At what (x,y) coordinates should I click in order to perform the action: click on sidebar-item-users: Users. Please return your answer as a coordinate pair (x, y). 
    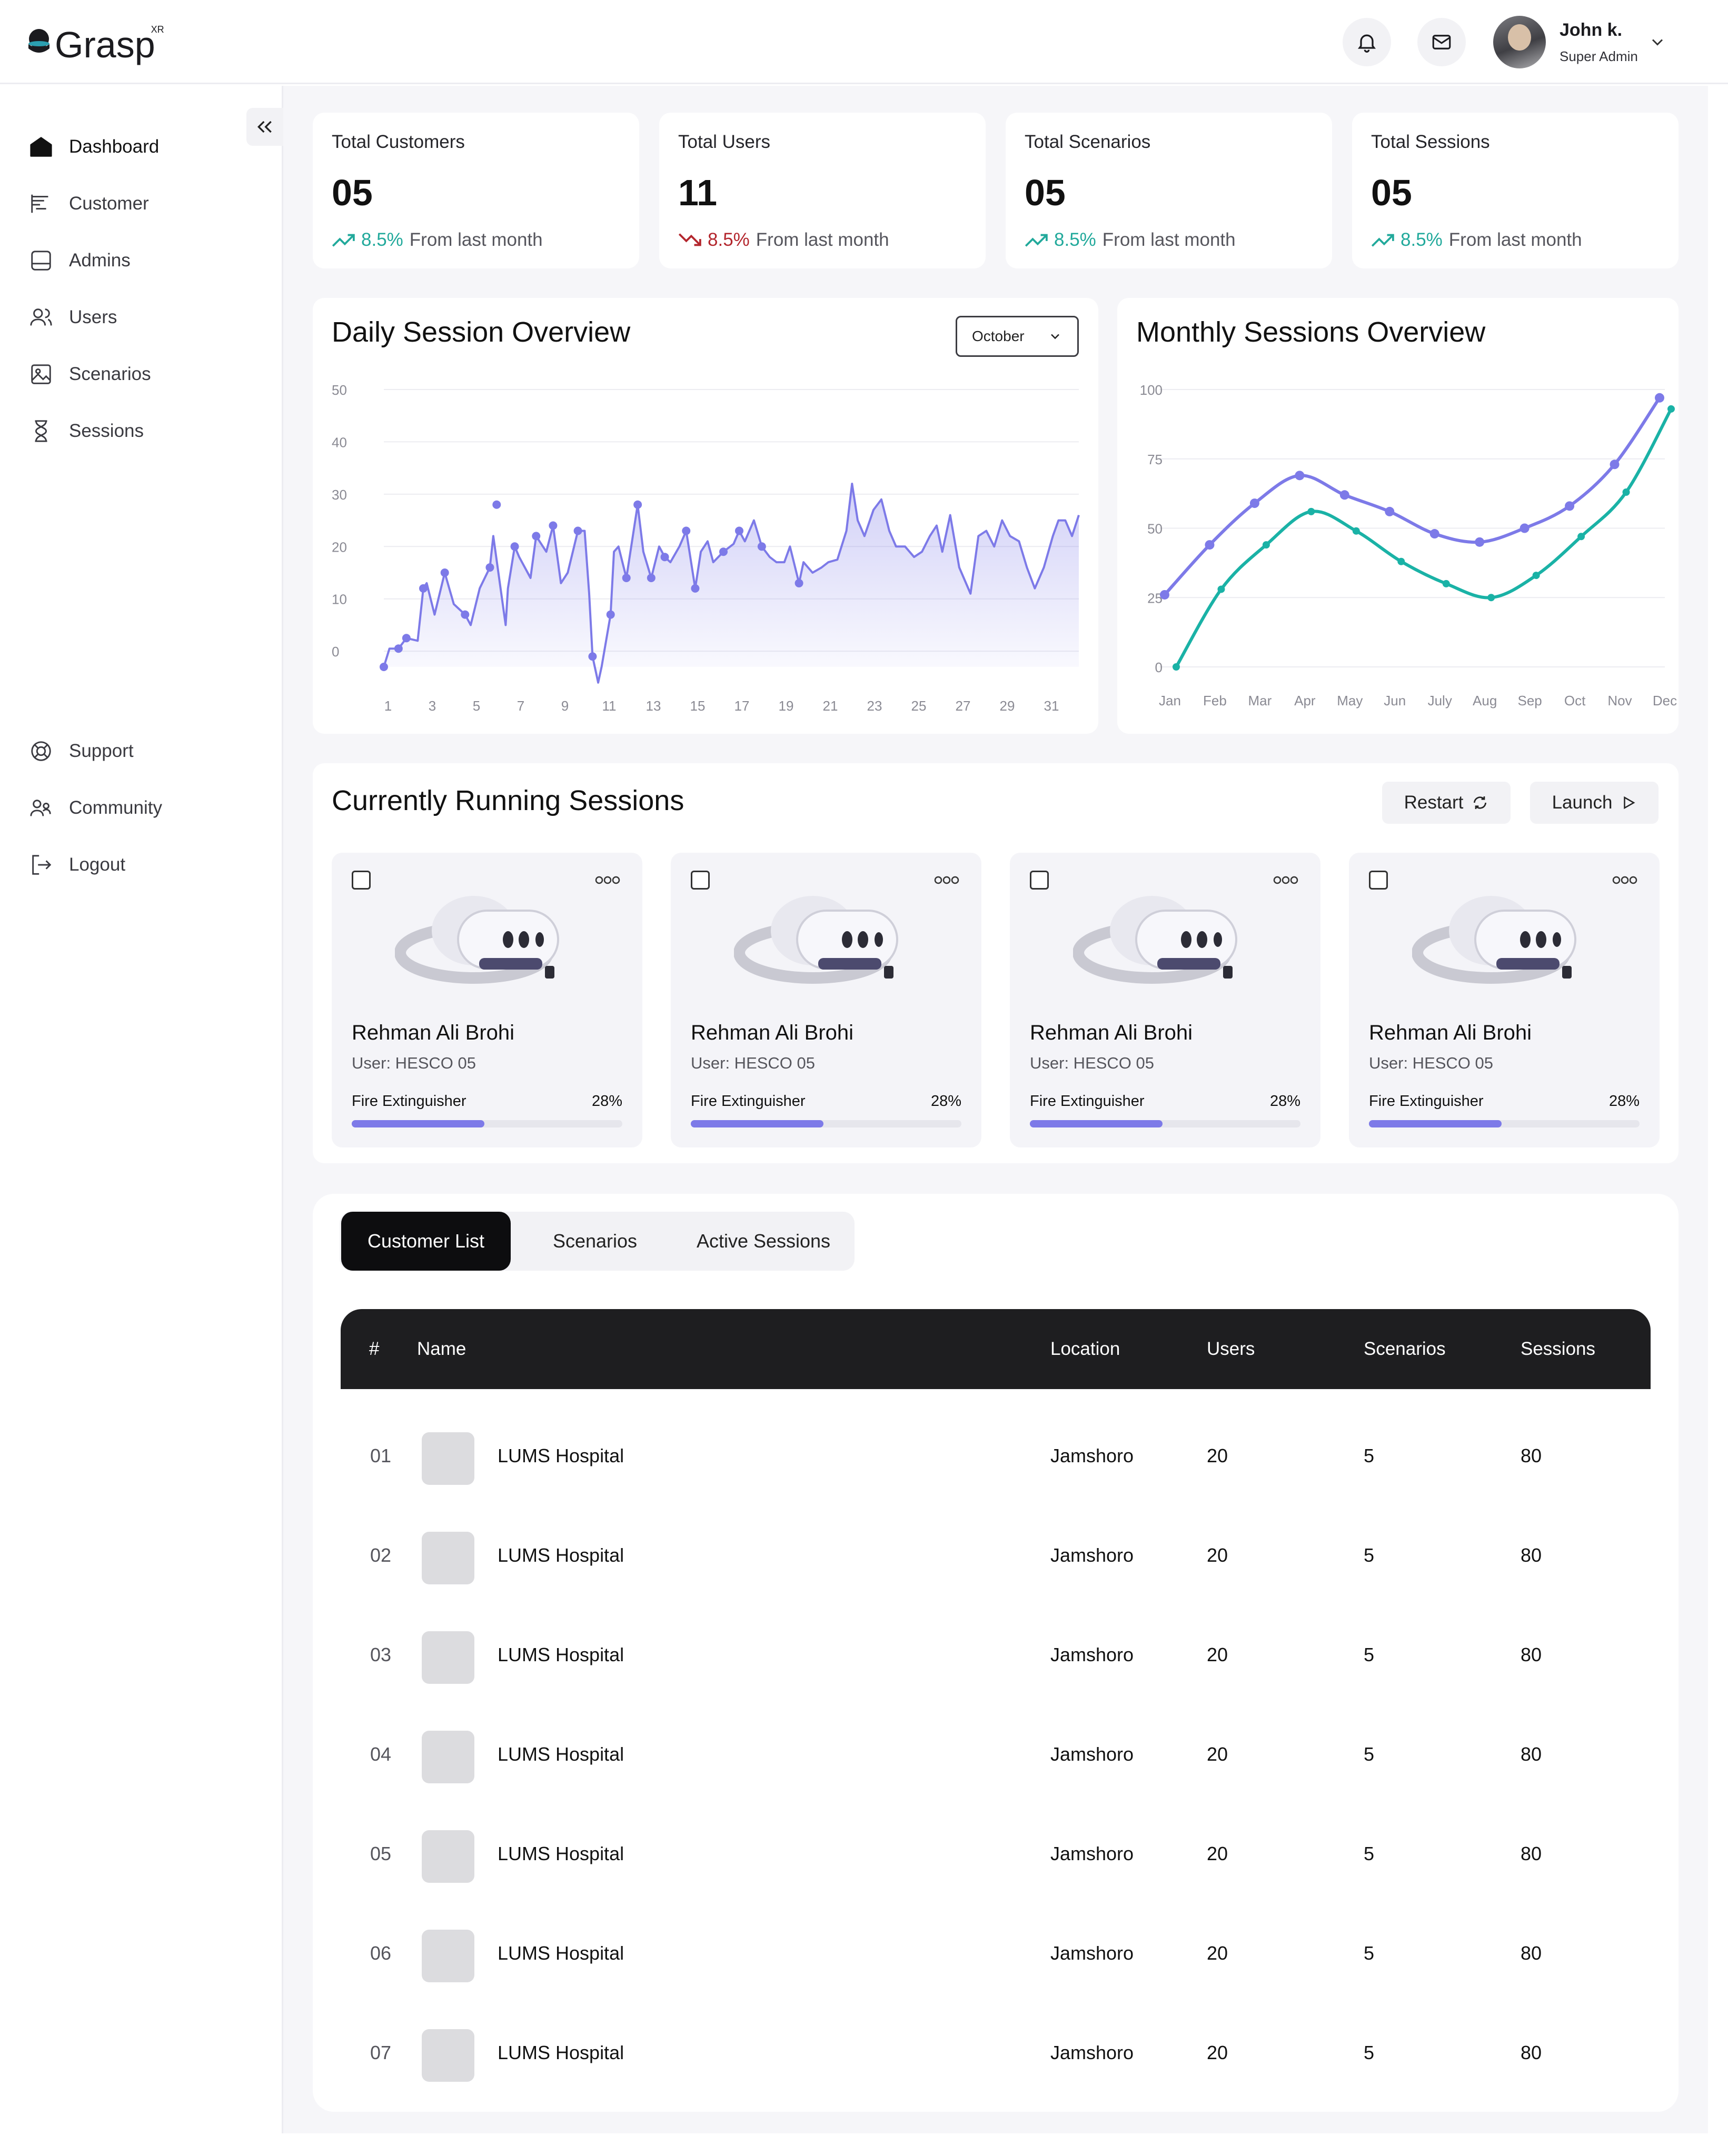
    Looking at the image, I should click on (73, 317).